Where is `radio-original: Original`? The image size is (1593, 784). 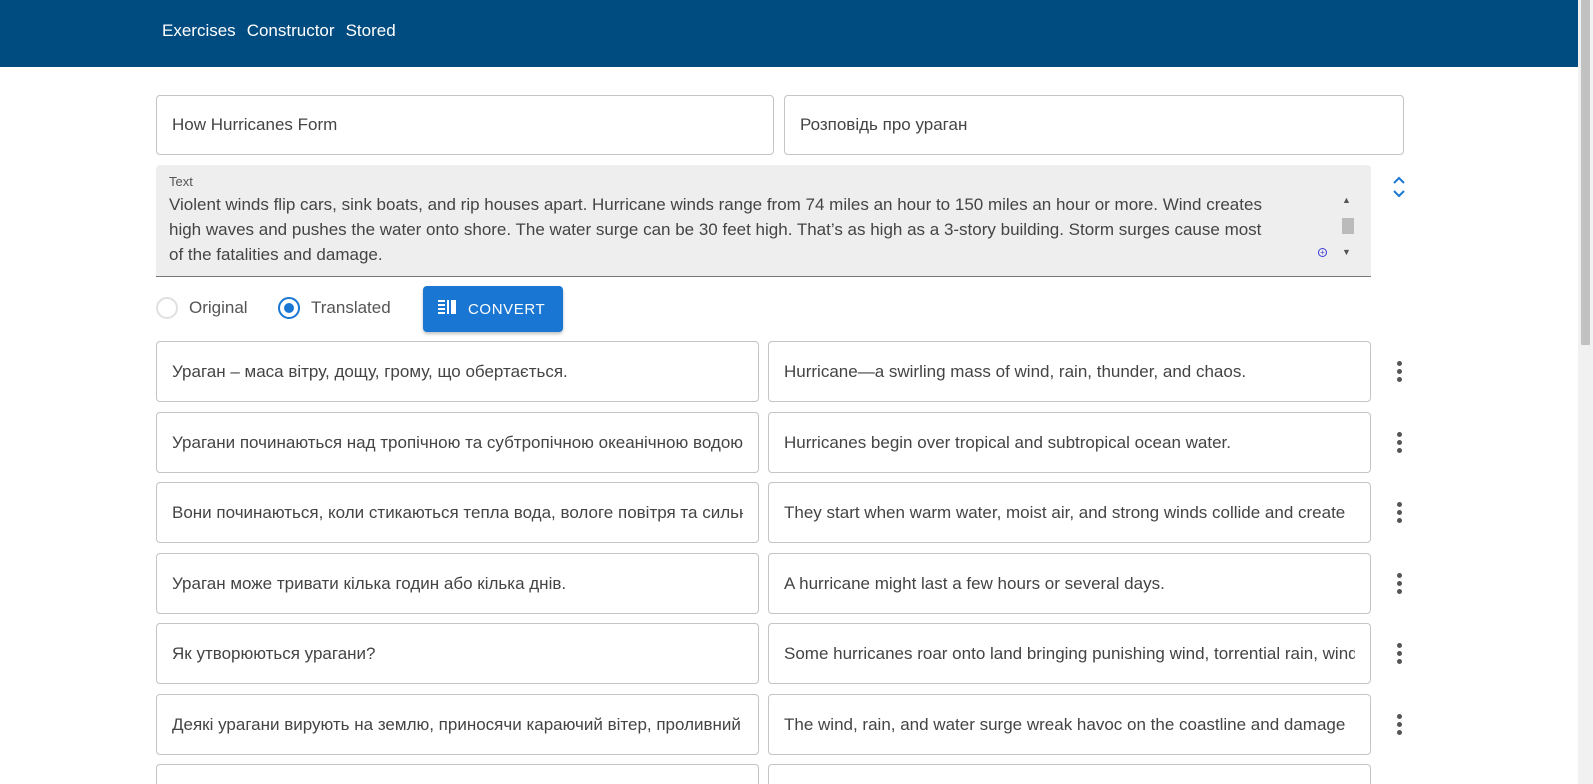
radio-original: Original is located at coordinates (202, 308).